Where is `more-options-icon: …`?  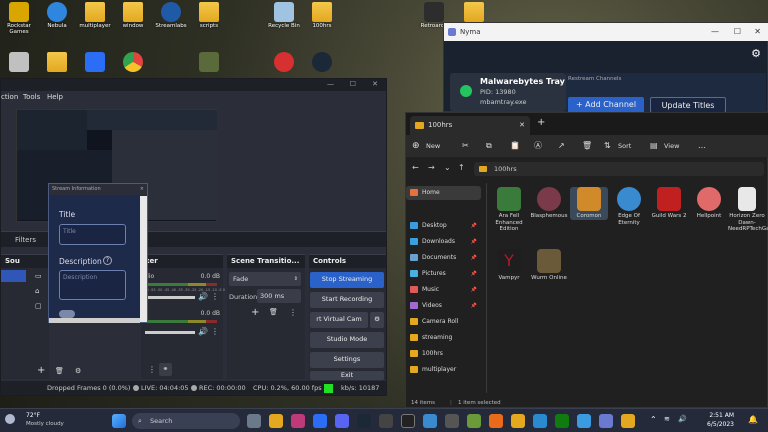
more-options-icon: … is located at coordinates (702, 146).